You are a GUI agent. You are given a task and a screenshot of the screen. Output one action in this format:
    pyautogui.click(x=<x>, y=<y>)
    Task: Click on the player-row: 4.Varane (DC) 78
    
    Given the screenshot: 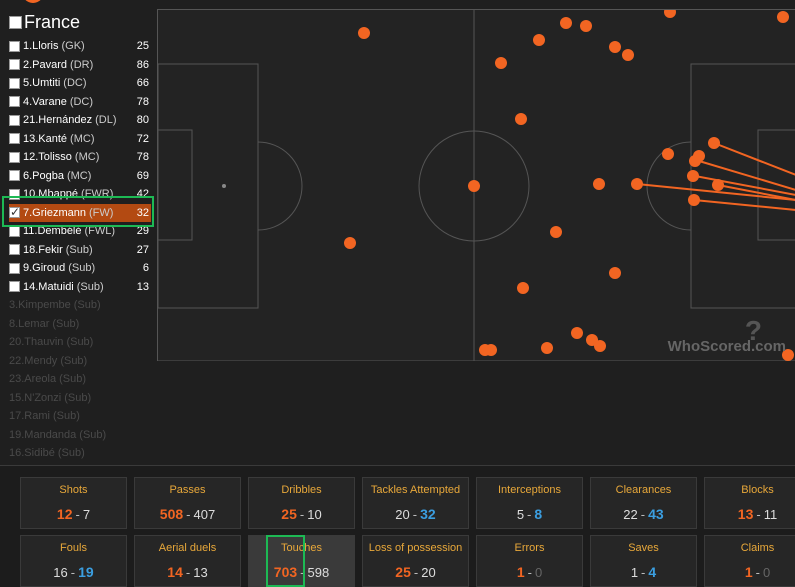 What is the action you would take?
    pyautogui.click(x=80, y=102)
    